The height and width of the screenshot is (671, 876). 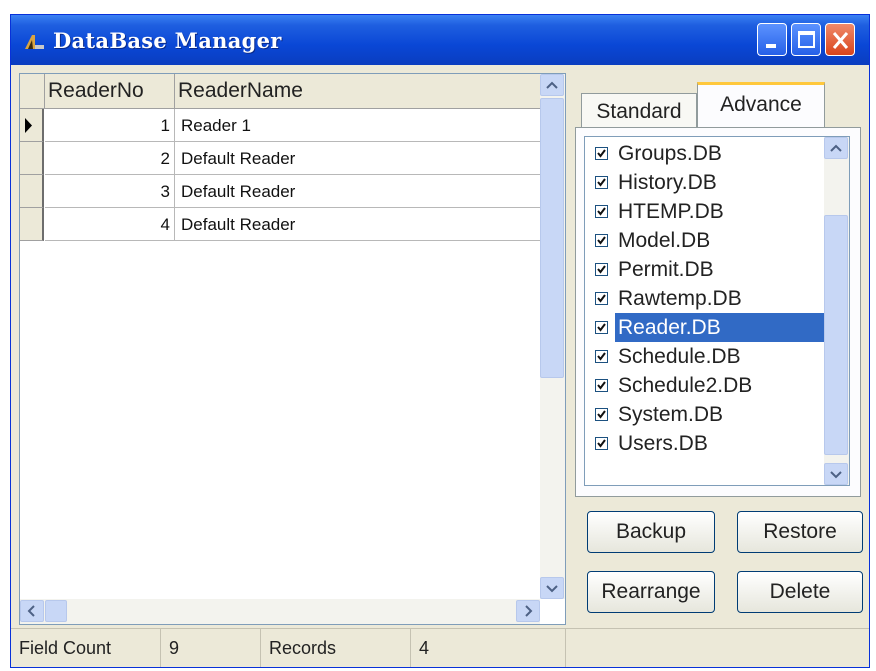 What do you see at coordinates (679, 356) in the screenshot?
I see `list-item-label: Schedule.DB` at bounding box center [679, 356].